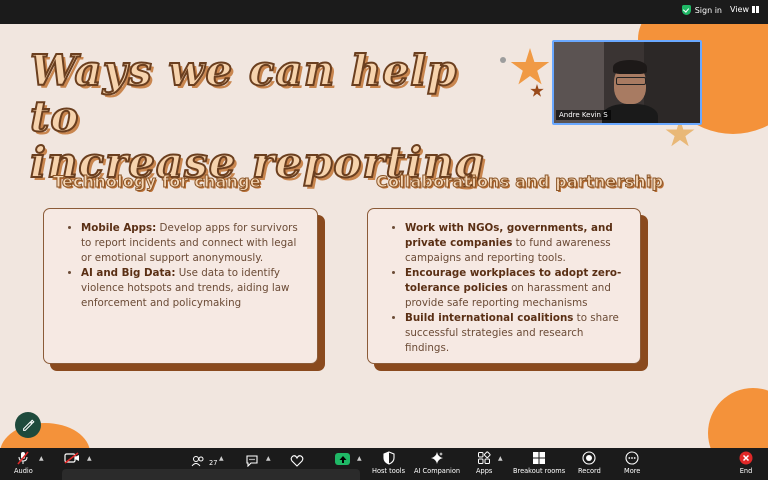 The width and height of the screenshot is (768, 480). I want to click on chat-button, so click(252, 460).